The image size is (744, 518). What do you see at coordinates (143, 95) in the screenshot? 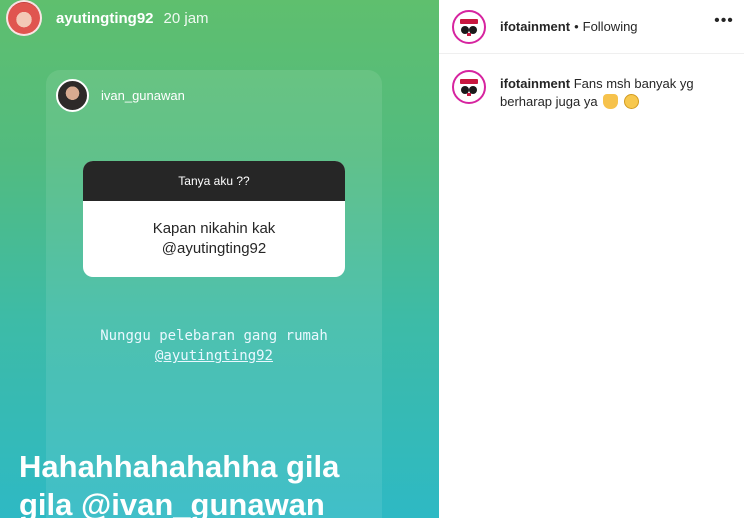
I see `repost-username: ivan_gunawan` at bounding box center [143, 95].